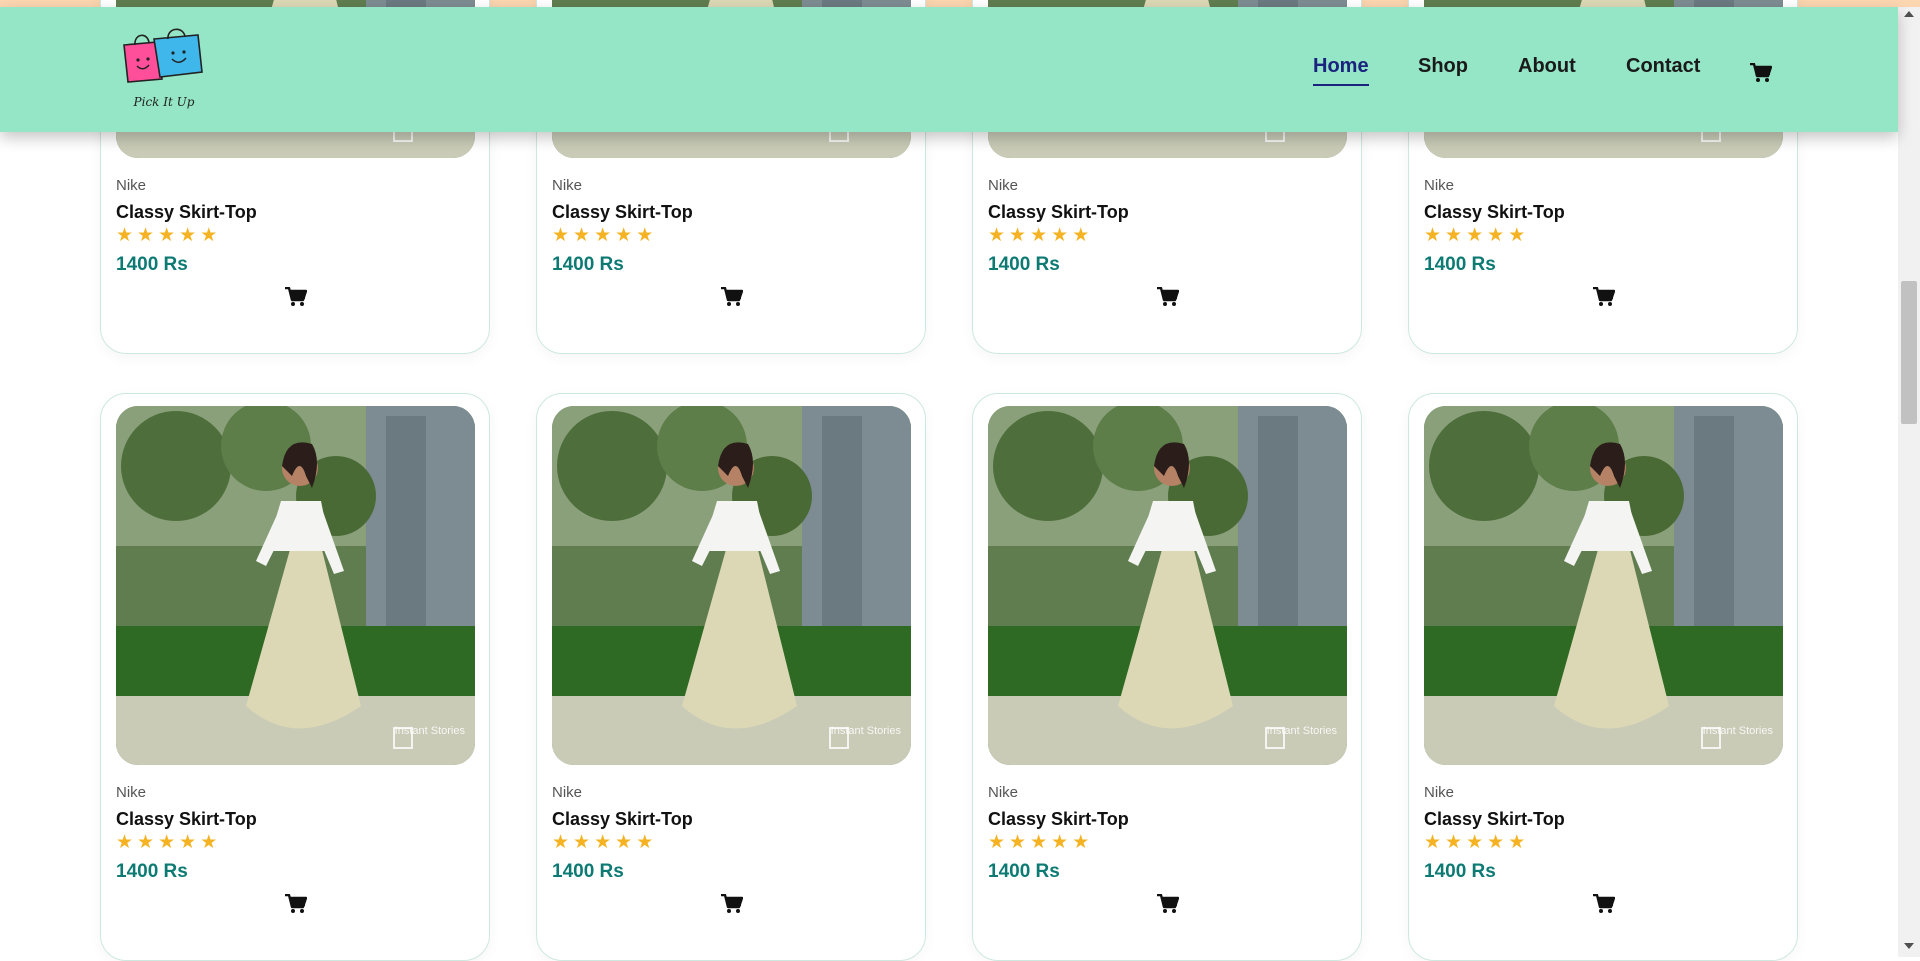  What do you see at coordinates (1547, 70) in the screenshot?
I see `nav-about: About` at bounding box center [1547, 70].